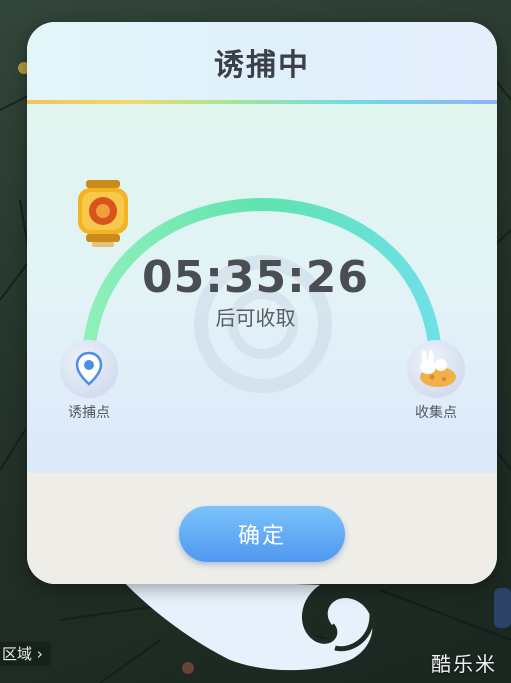 The width and height of the screenshot is (511, 683). I want to click on collection-point-node: 收集点, so click(436, 381).